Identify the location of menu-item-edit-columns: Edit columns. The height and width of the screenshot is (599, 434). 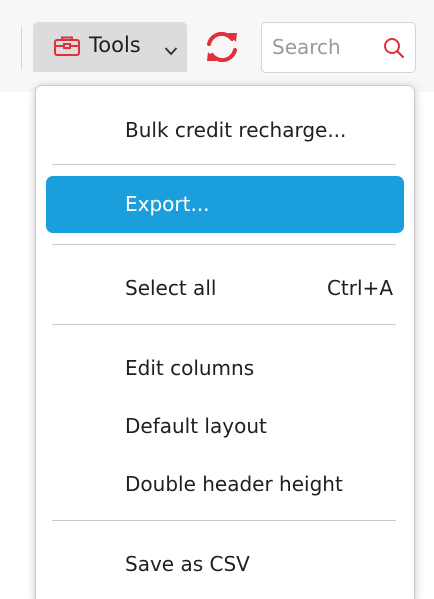
(225, 368).